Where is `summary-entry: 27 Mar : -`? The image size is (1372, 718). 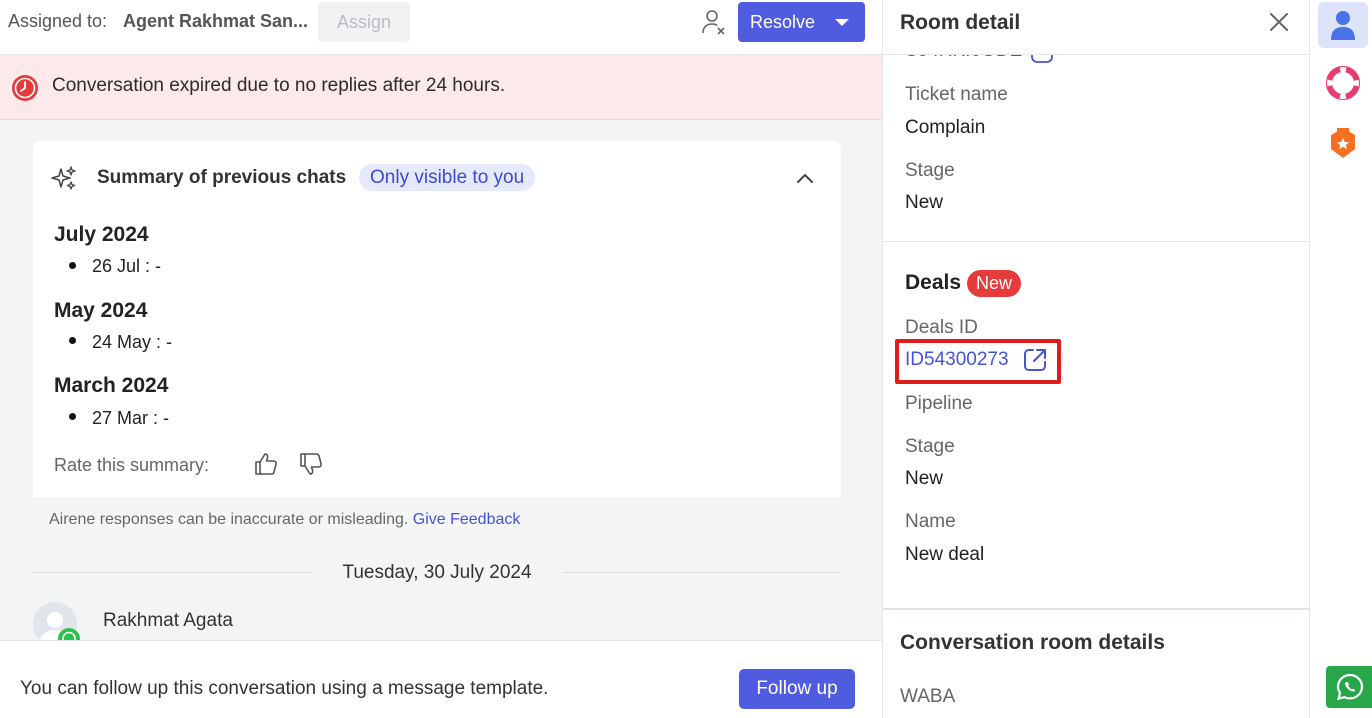 summary-entry: 27 Mar : - is located at coordinates (131, 418).